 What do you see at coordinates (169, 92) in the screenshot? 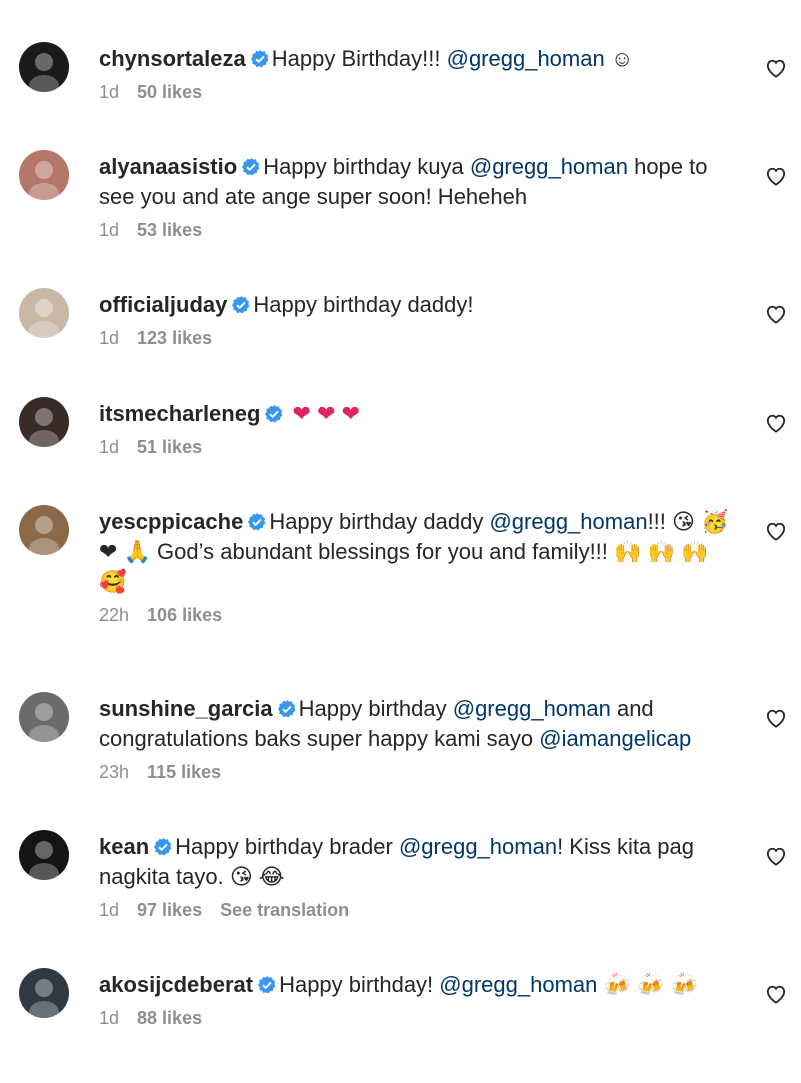
I see `likes-count: 50 likes` at bounding box center [169, 92].